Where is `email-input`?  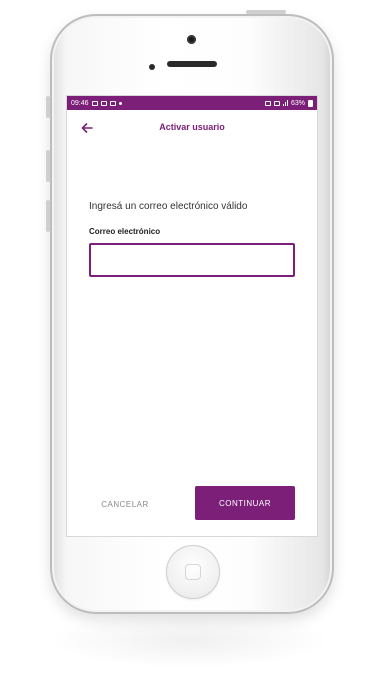 email-input is located at coordinates (192, 260).